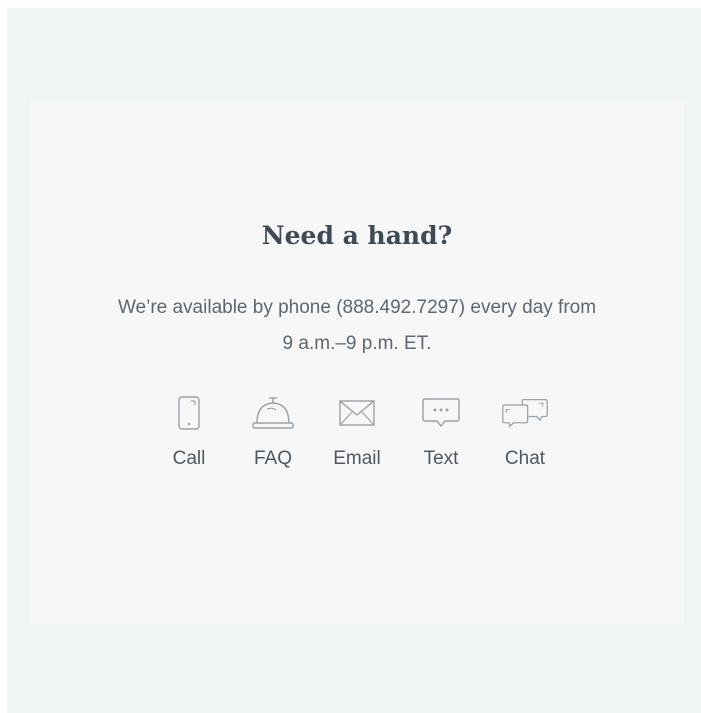  What do you see at coordinates (357, 343) in the screenshot?
I see `help-description-line-2: 9 a.m.–9 p.m. ET.` at bounding box center [357, 343].